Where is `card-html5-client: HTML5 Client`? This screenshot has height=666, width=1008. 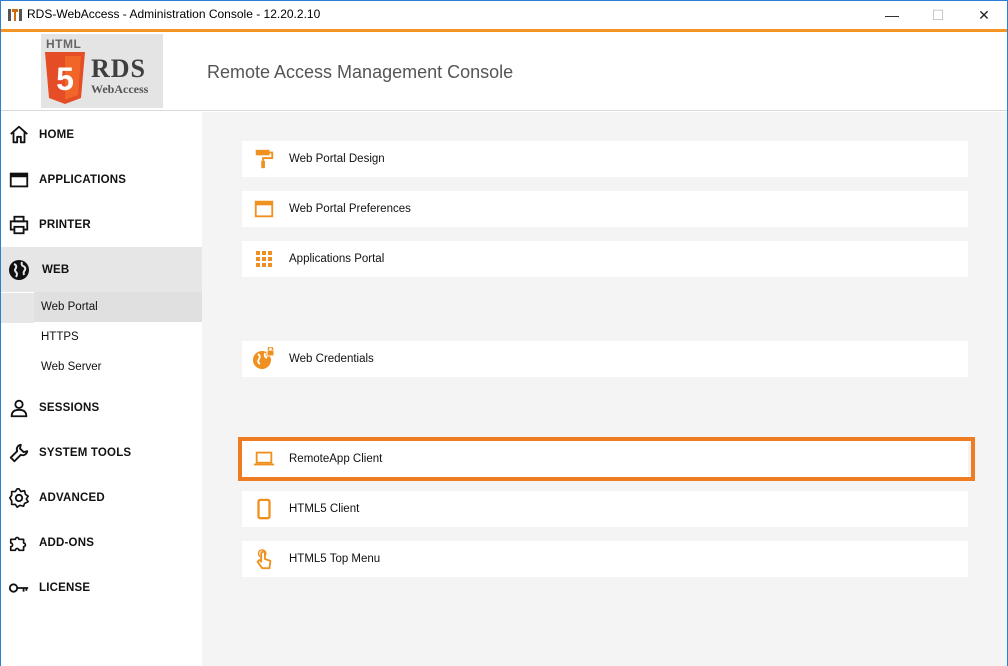 card-html5-client: HTML5 Client is located at coordinates (605, 509).